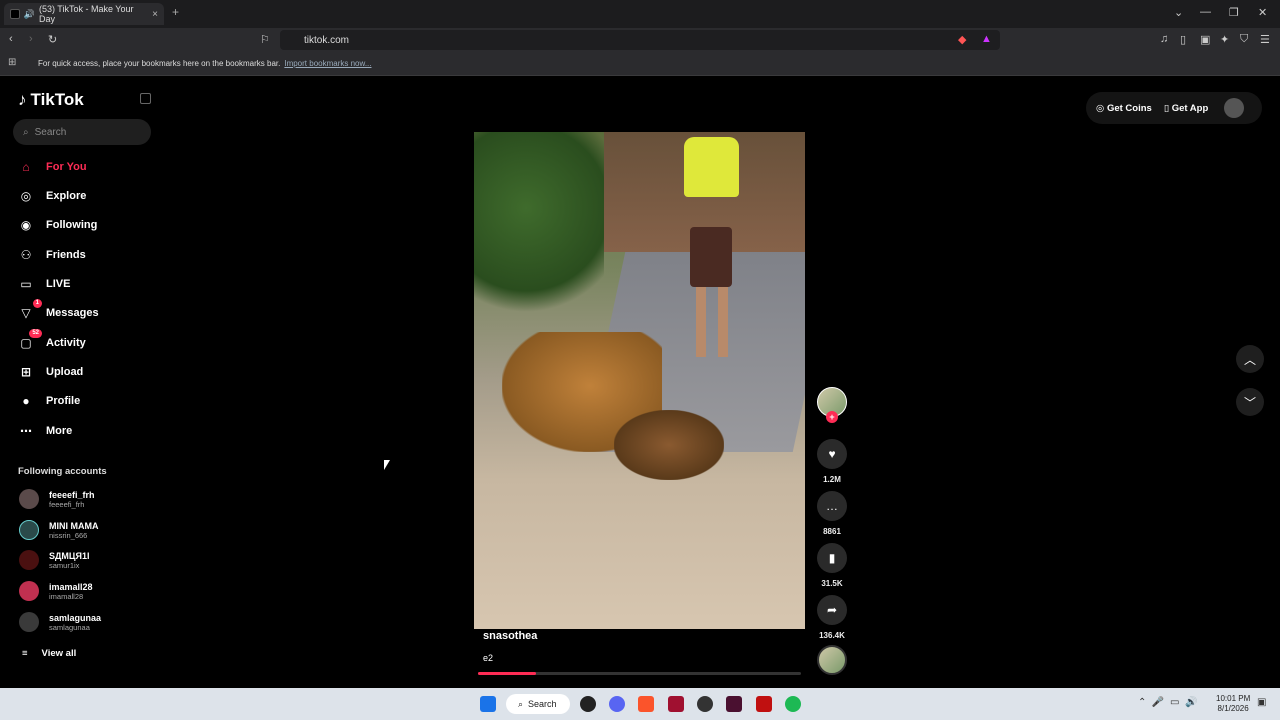 This screenshot has width=1280, height=720. I want to click on music-disc-icon, so click(832, 660).